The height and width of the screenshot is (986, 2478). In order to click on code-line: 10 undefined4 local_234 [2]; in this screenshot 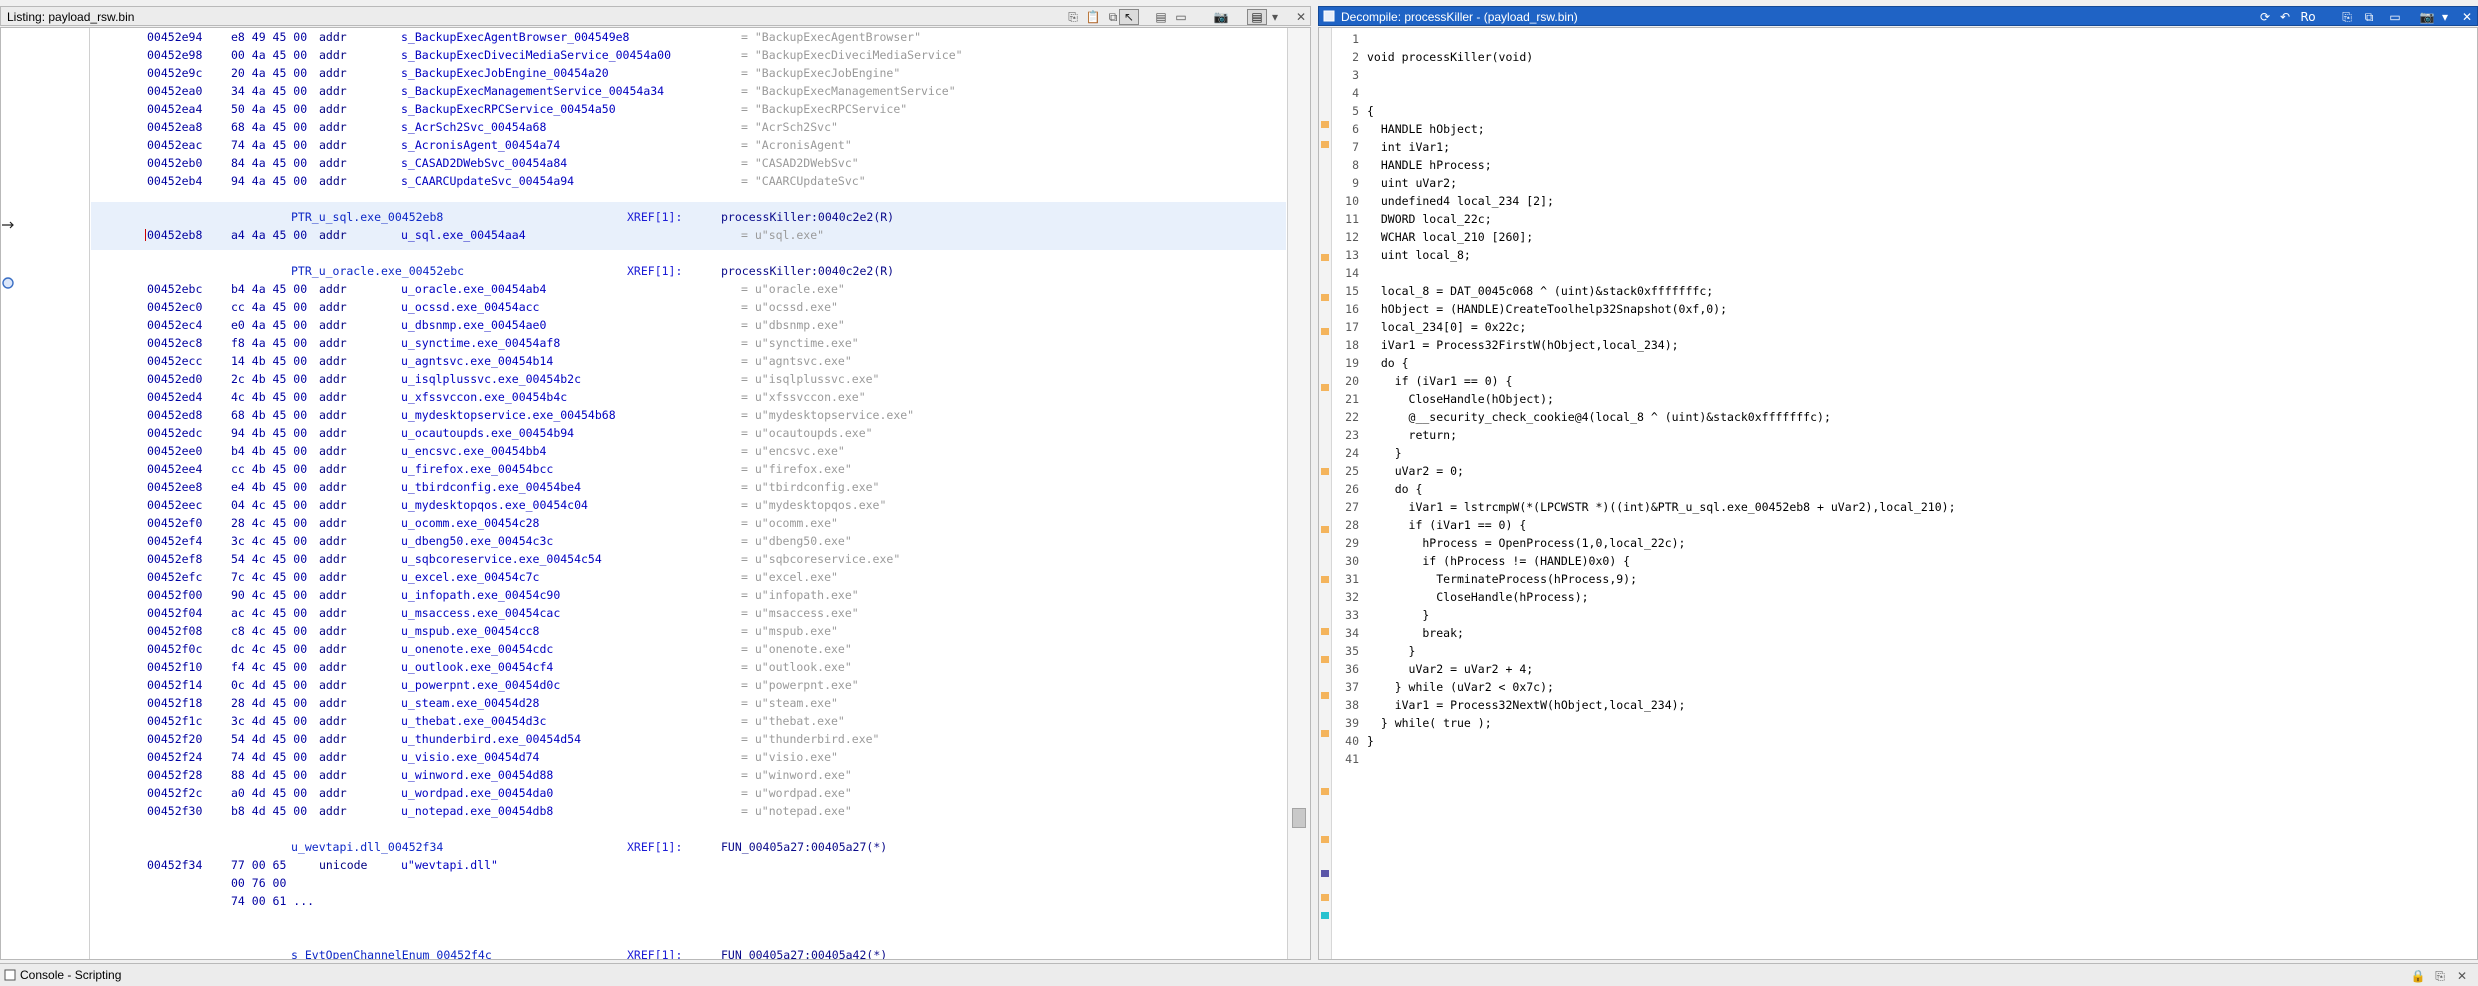, I will do `click(1904, 201)`.